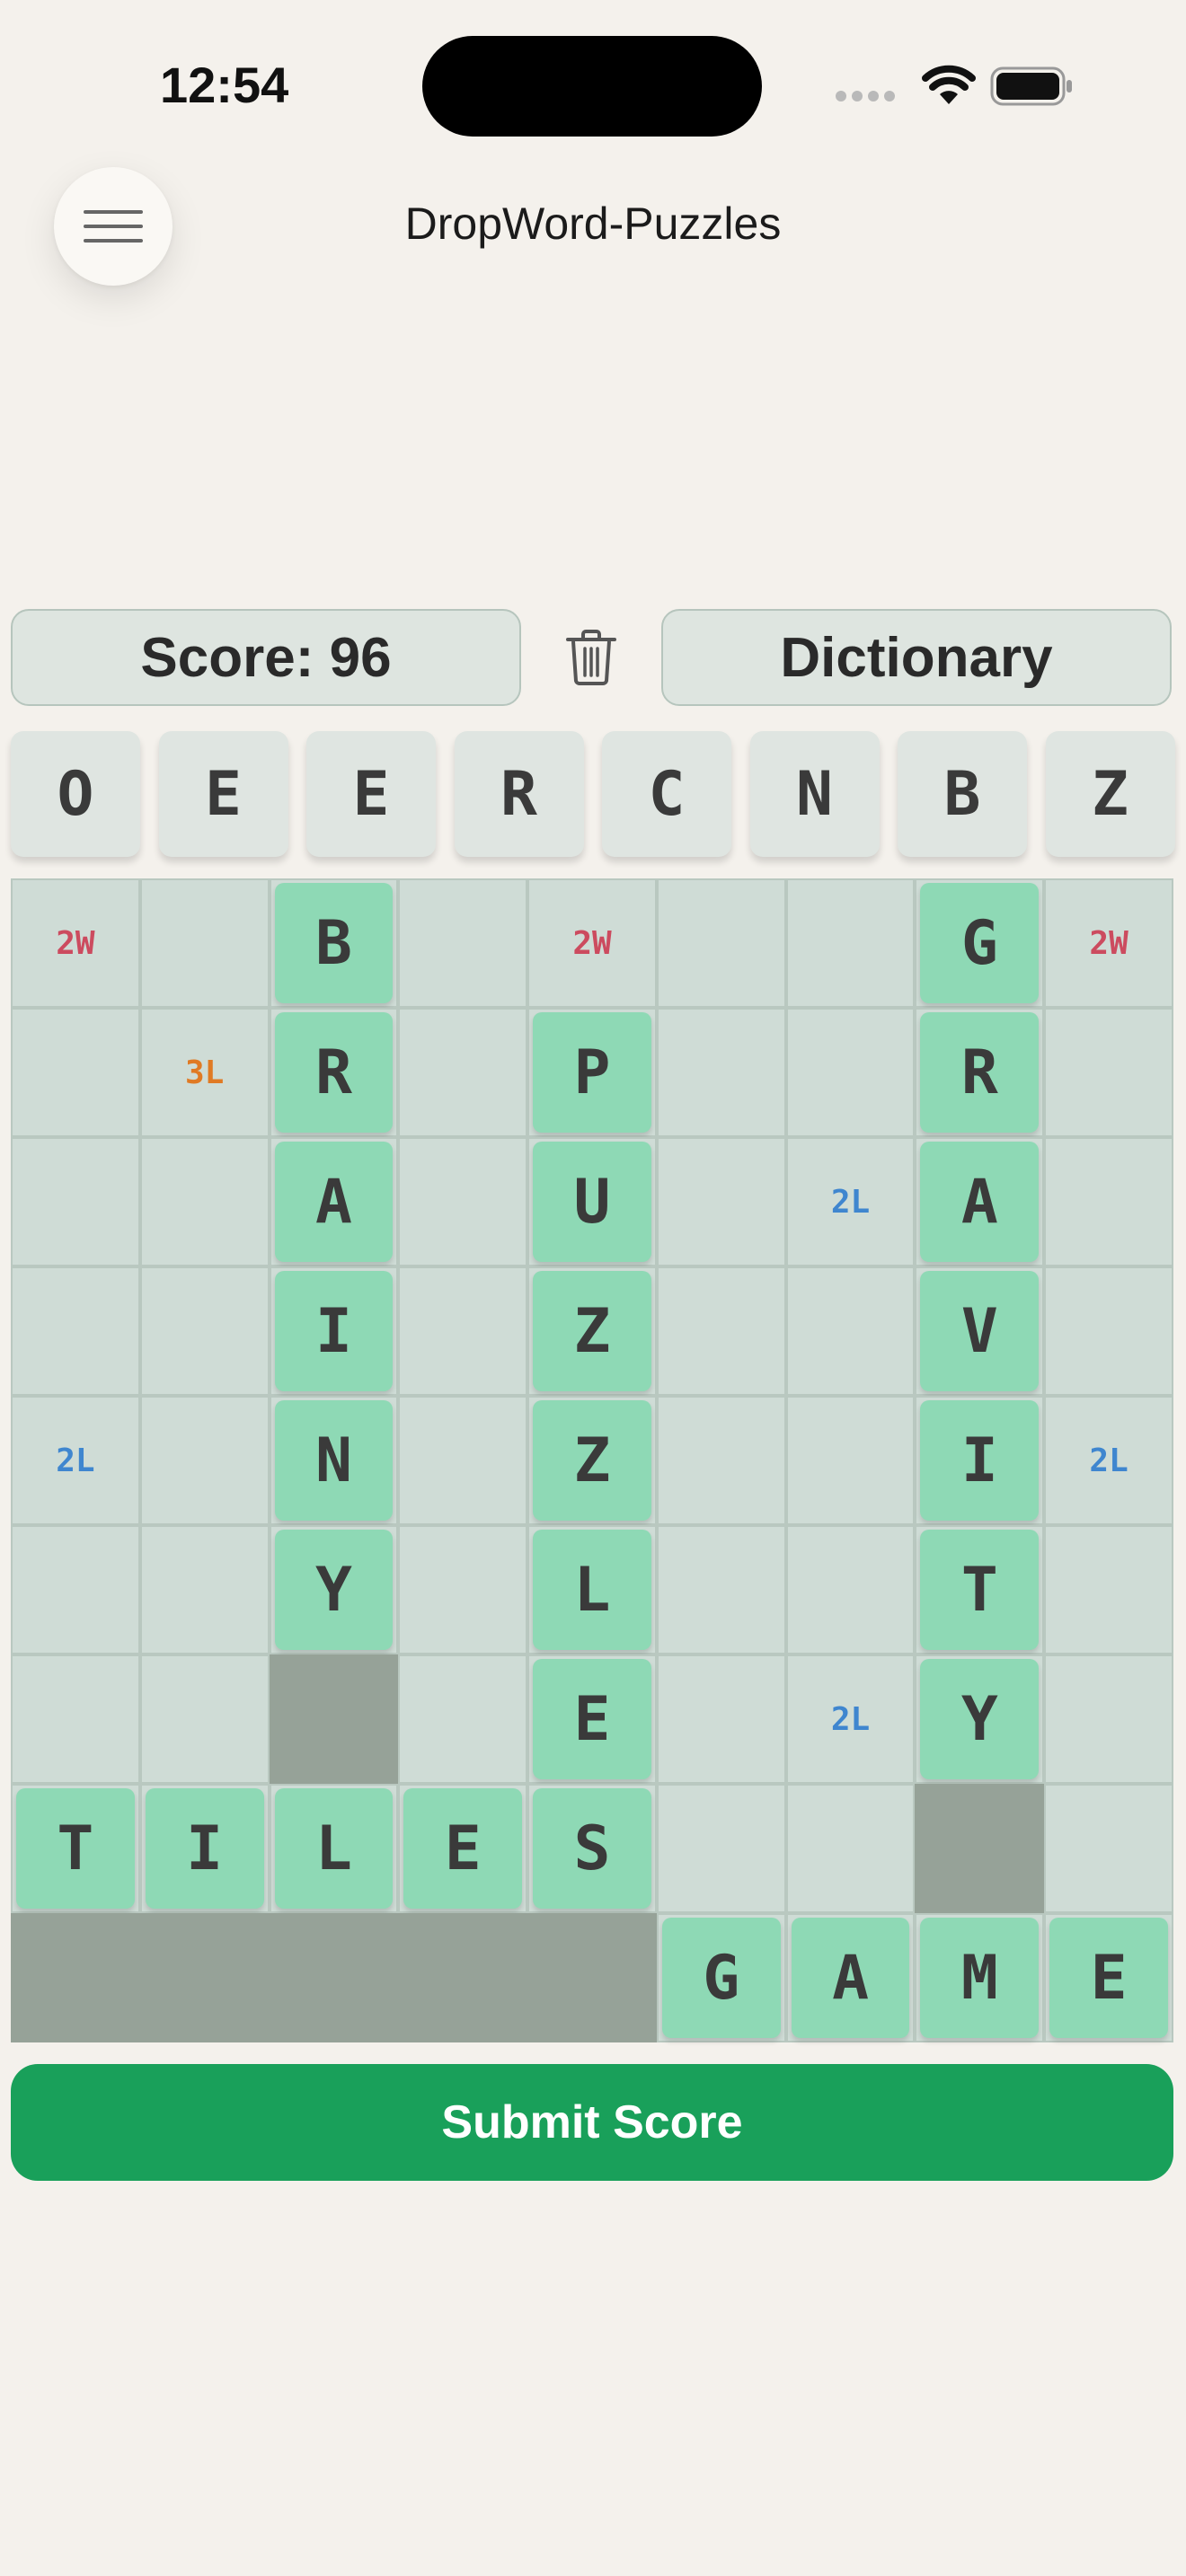 The width and height of the screenshot is (1186, 2576). Describe the element at coordinates (592, 2122) in the screenshot. I see `submit-score-button: Submit Score` at that location.